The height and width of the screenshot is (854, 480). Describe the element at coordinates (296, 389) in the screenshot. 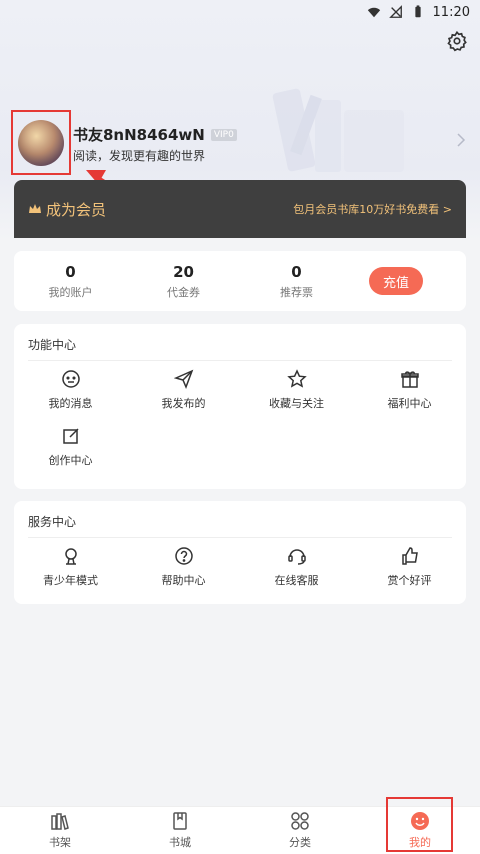

I see `function-item-favorites: 收藏与关注` at that location.